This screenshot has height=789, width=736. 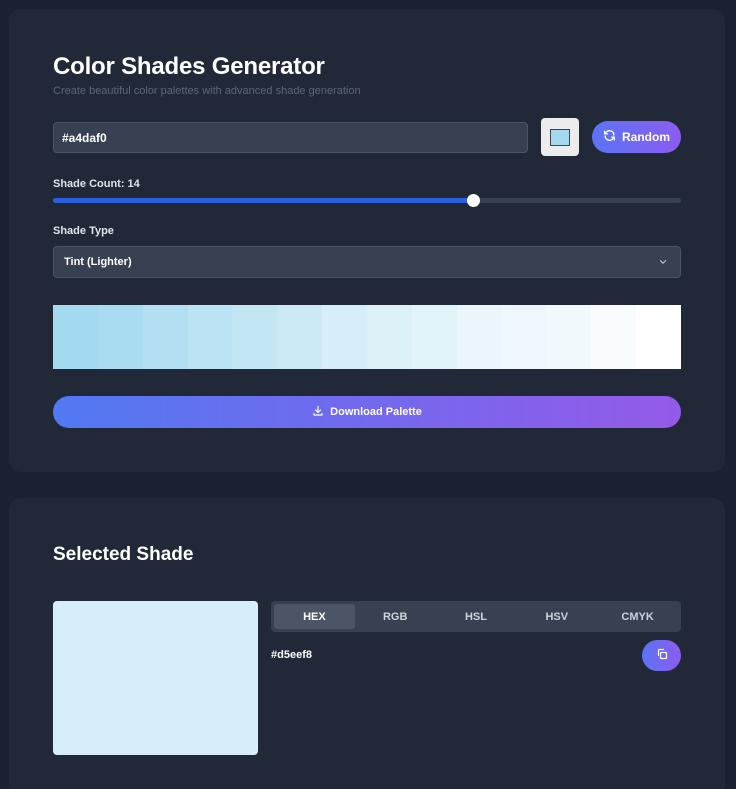 What do you see at coordinates (395, 616) in the screenshot?
I see `tab-rgb: RGB` at bounding box center [395, 616].